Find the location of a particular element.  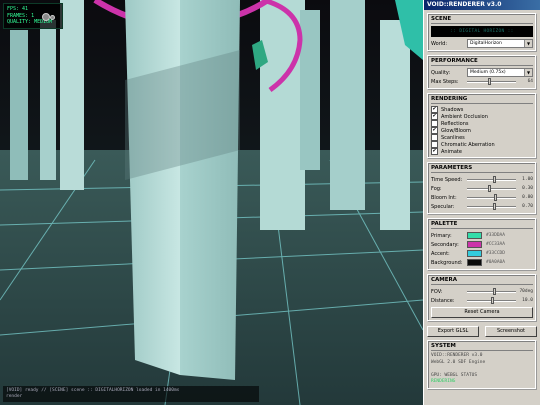

quality-select: Medium (0.75x) ▼ is located at coordinates (500, 72).